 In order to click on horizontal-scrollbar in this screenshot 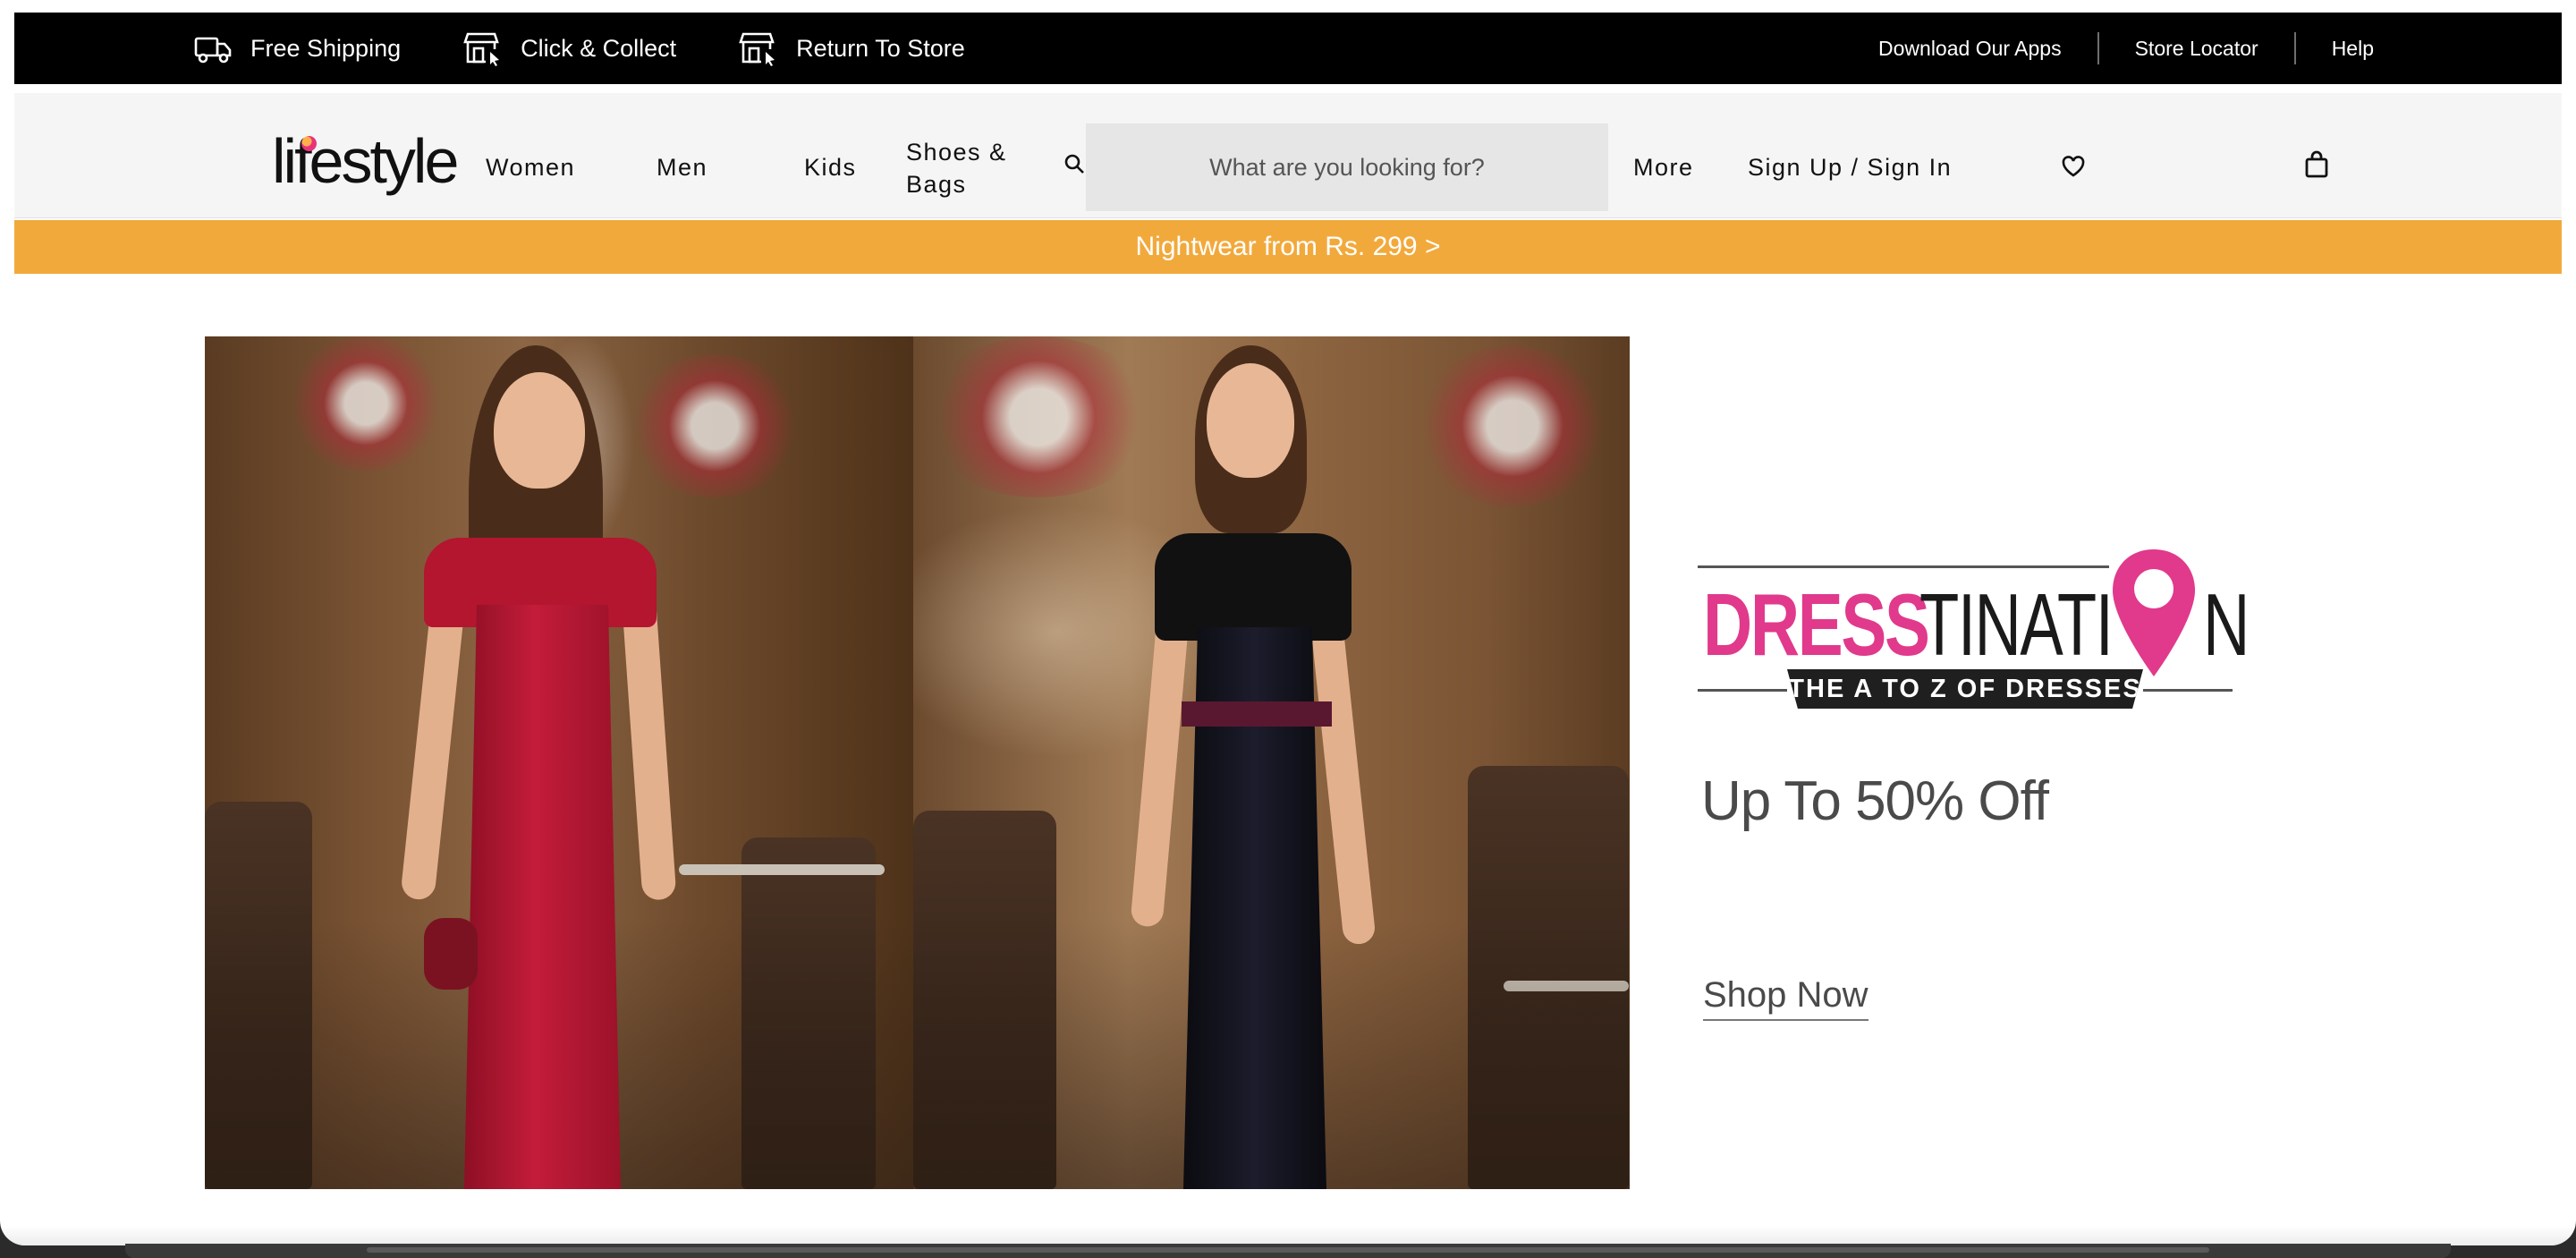, I will do `click(1288, 1250)`.